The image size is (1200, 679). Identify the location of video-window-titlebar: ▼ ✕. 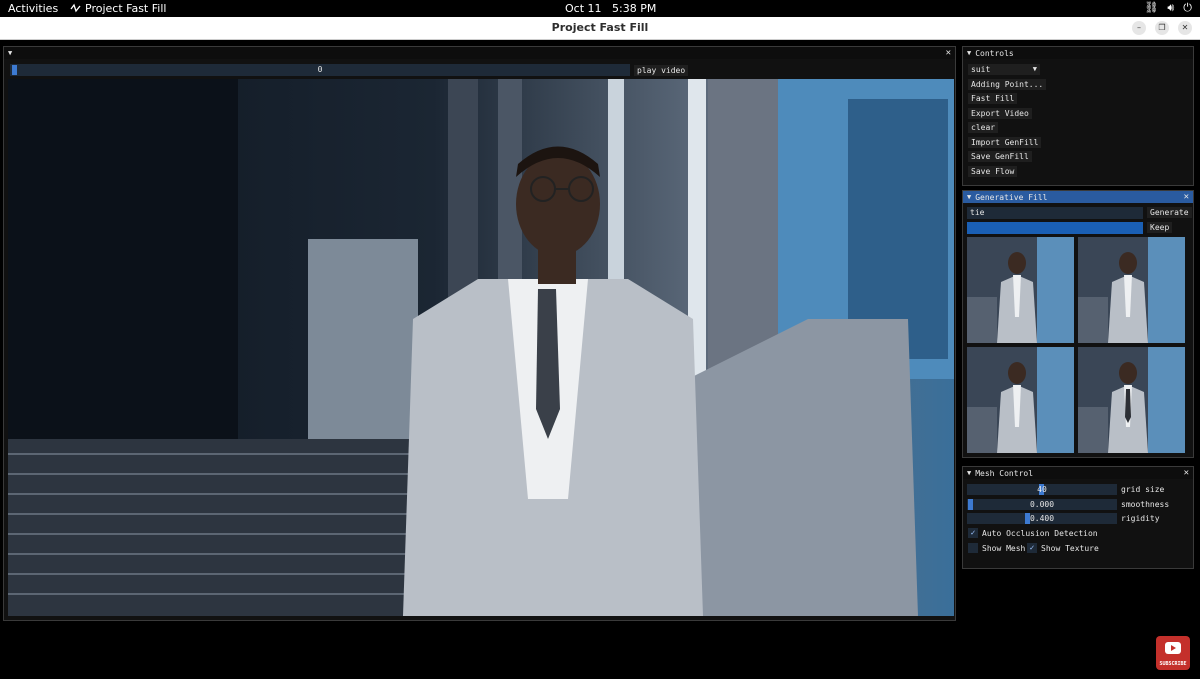
(479, 53).